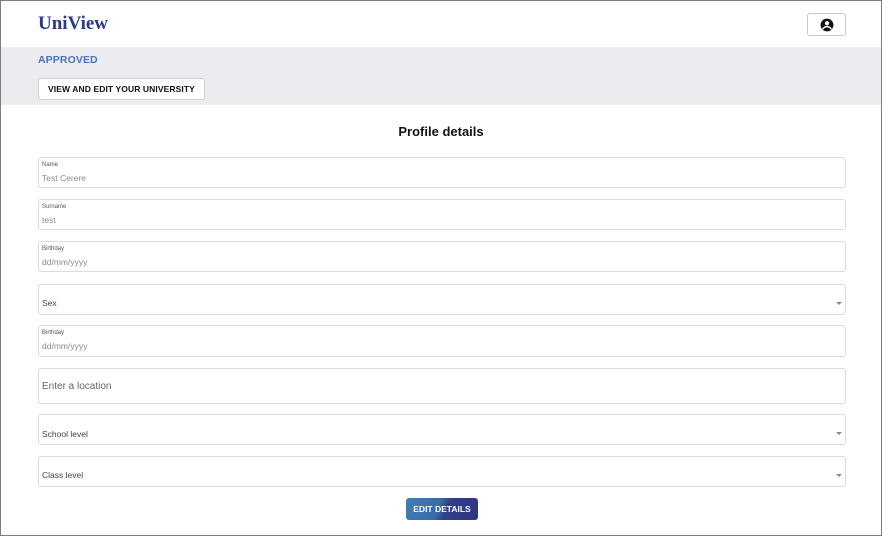 This screenshot has width=882, height=536. What do you see at coordinates (53, 333) in the screenshot?
I see `birthday-label-2: Birthday` at bounding box center [53, 333].